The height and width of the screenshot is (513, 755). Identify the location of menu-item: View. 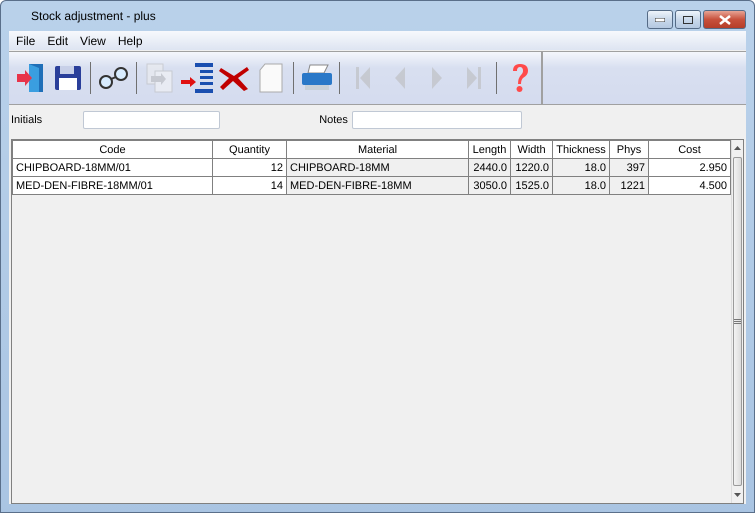
(93, 41).